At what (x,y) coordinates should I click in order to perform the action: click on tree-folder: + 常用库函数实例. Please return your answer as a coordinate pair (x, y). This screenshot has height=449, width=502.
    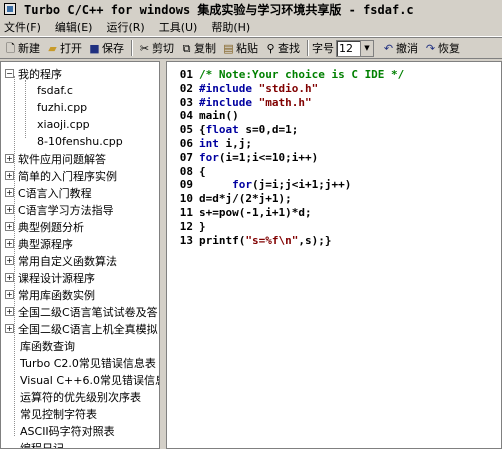
    Looking at the image, I should click on (50, 294).